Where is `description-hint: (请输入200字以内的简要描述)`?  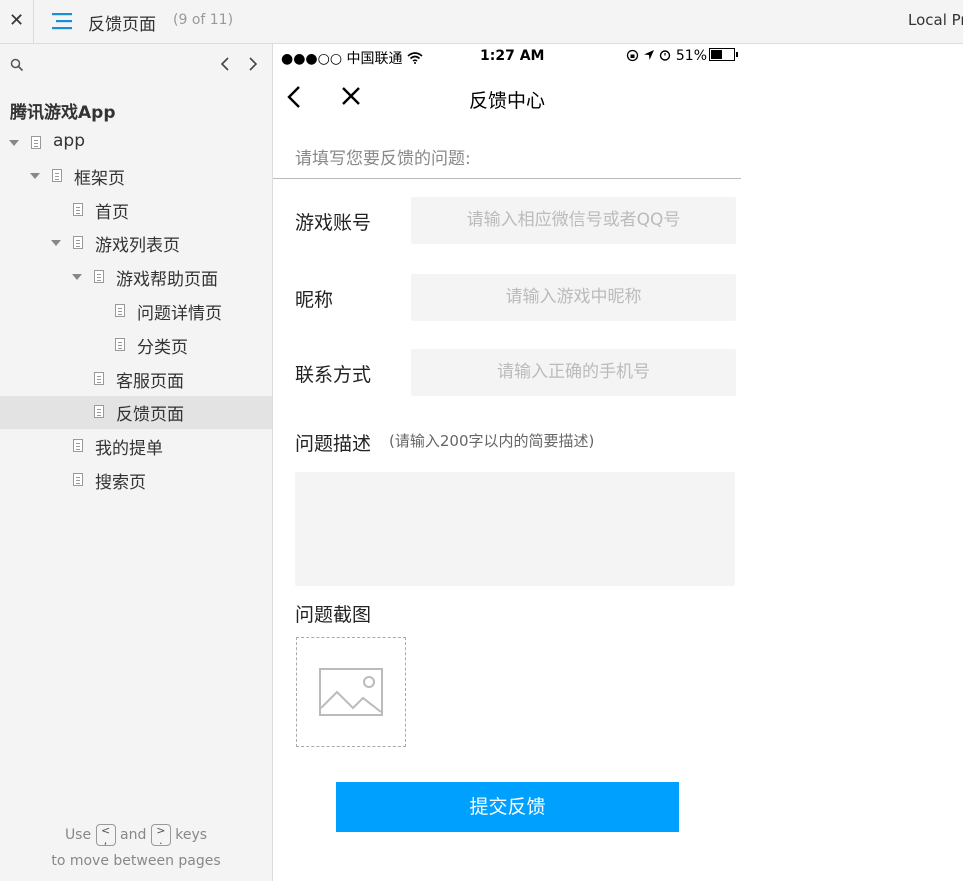 description-hint: (请输入200字以内的简要描述) is located at coordinates (492, 441).